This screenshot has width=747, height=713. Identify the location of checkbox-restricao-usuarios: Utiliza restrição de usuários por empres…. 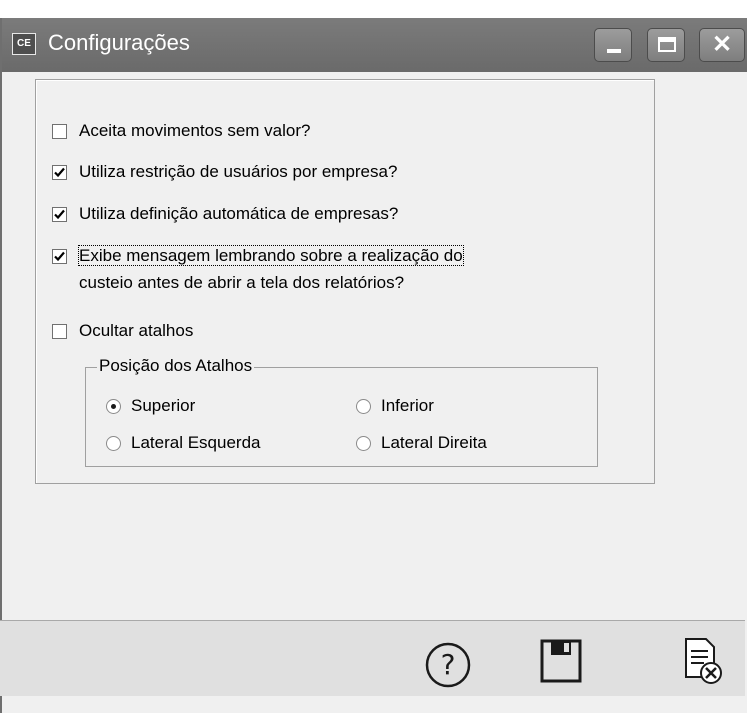
(224, 173).